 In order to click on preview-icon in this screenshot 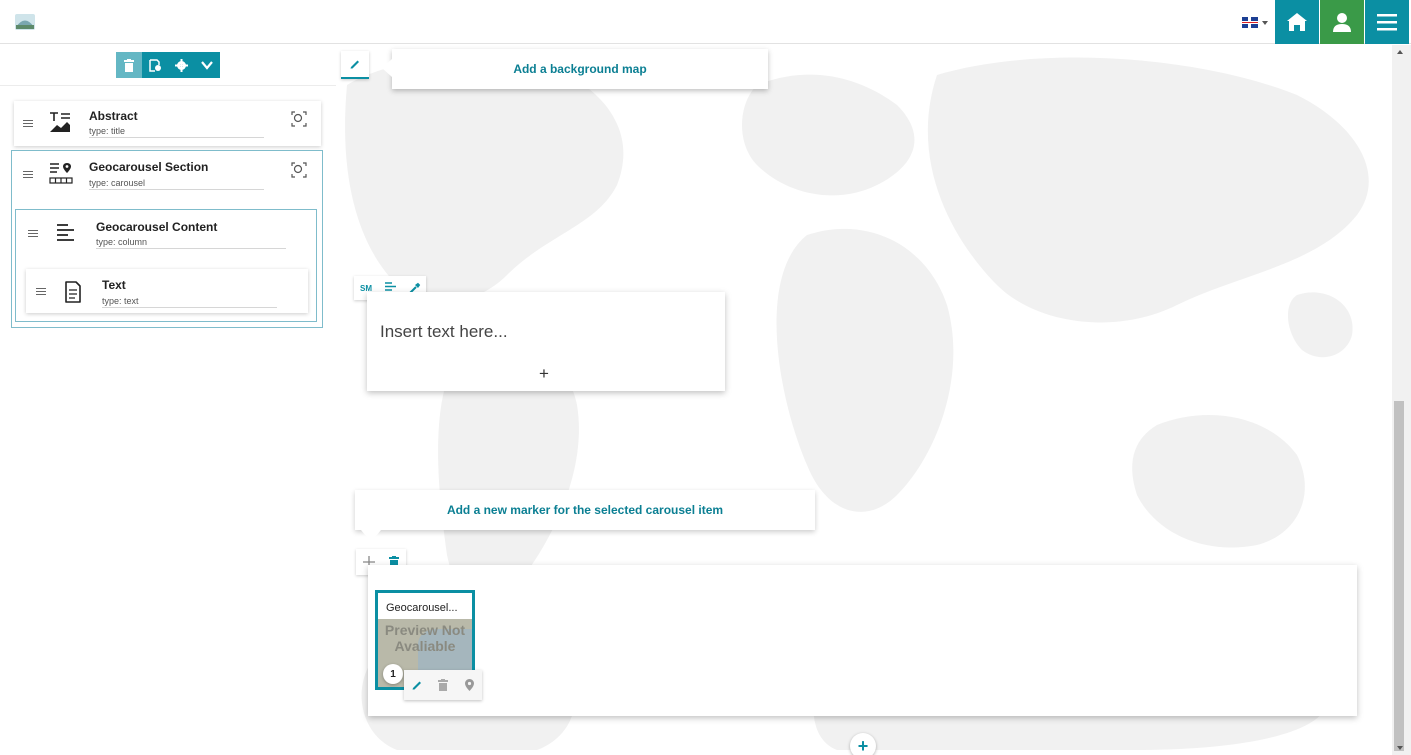, I will do `click(154, 65)`.